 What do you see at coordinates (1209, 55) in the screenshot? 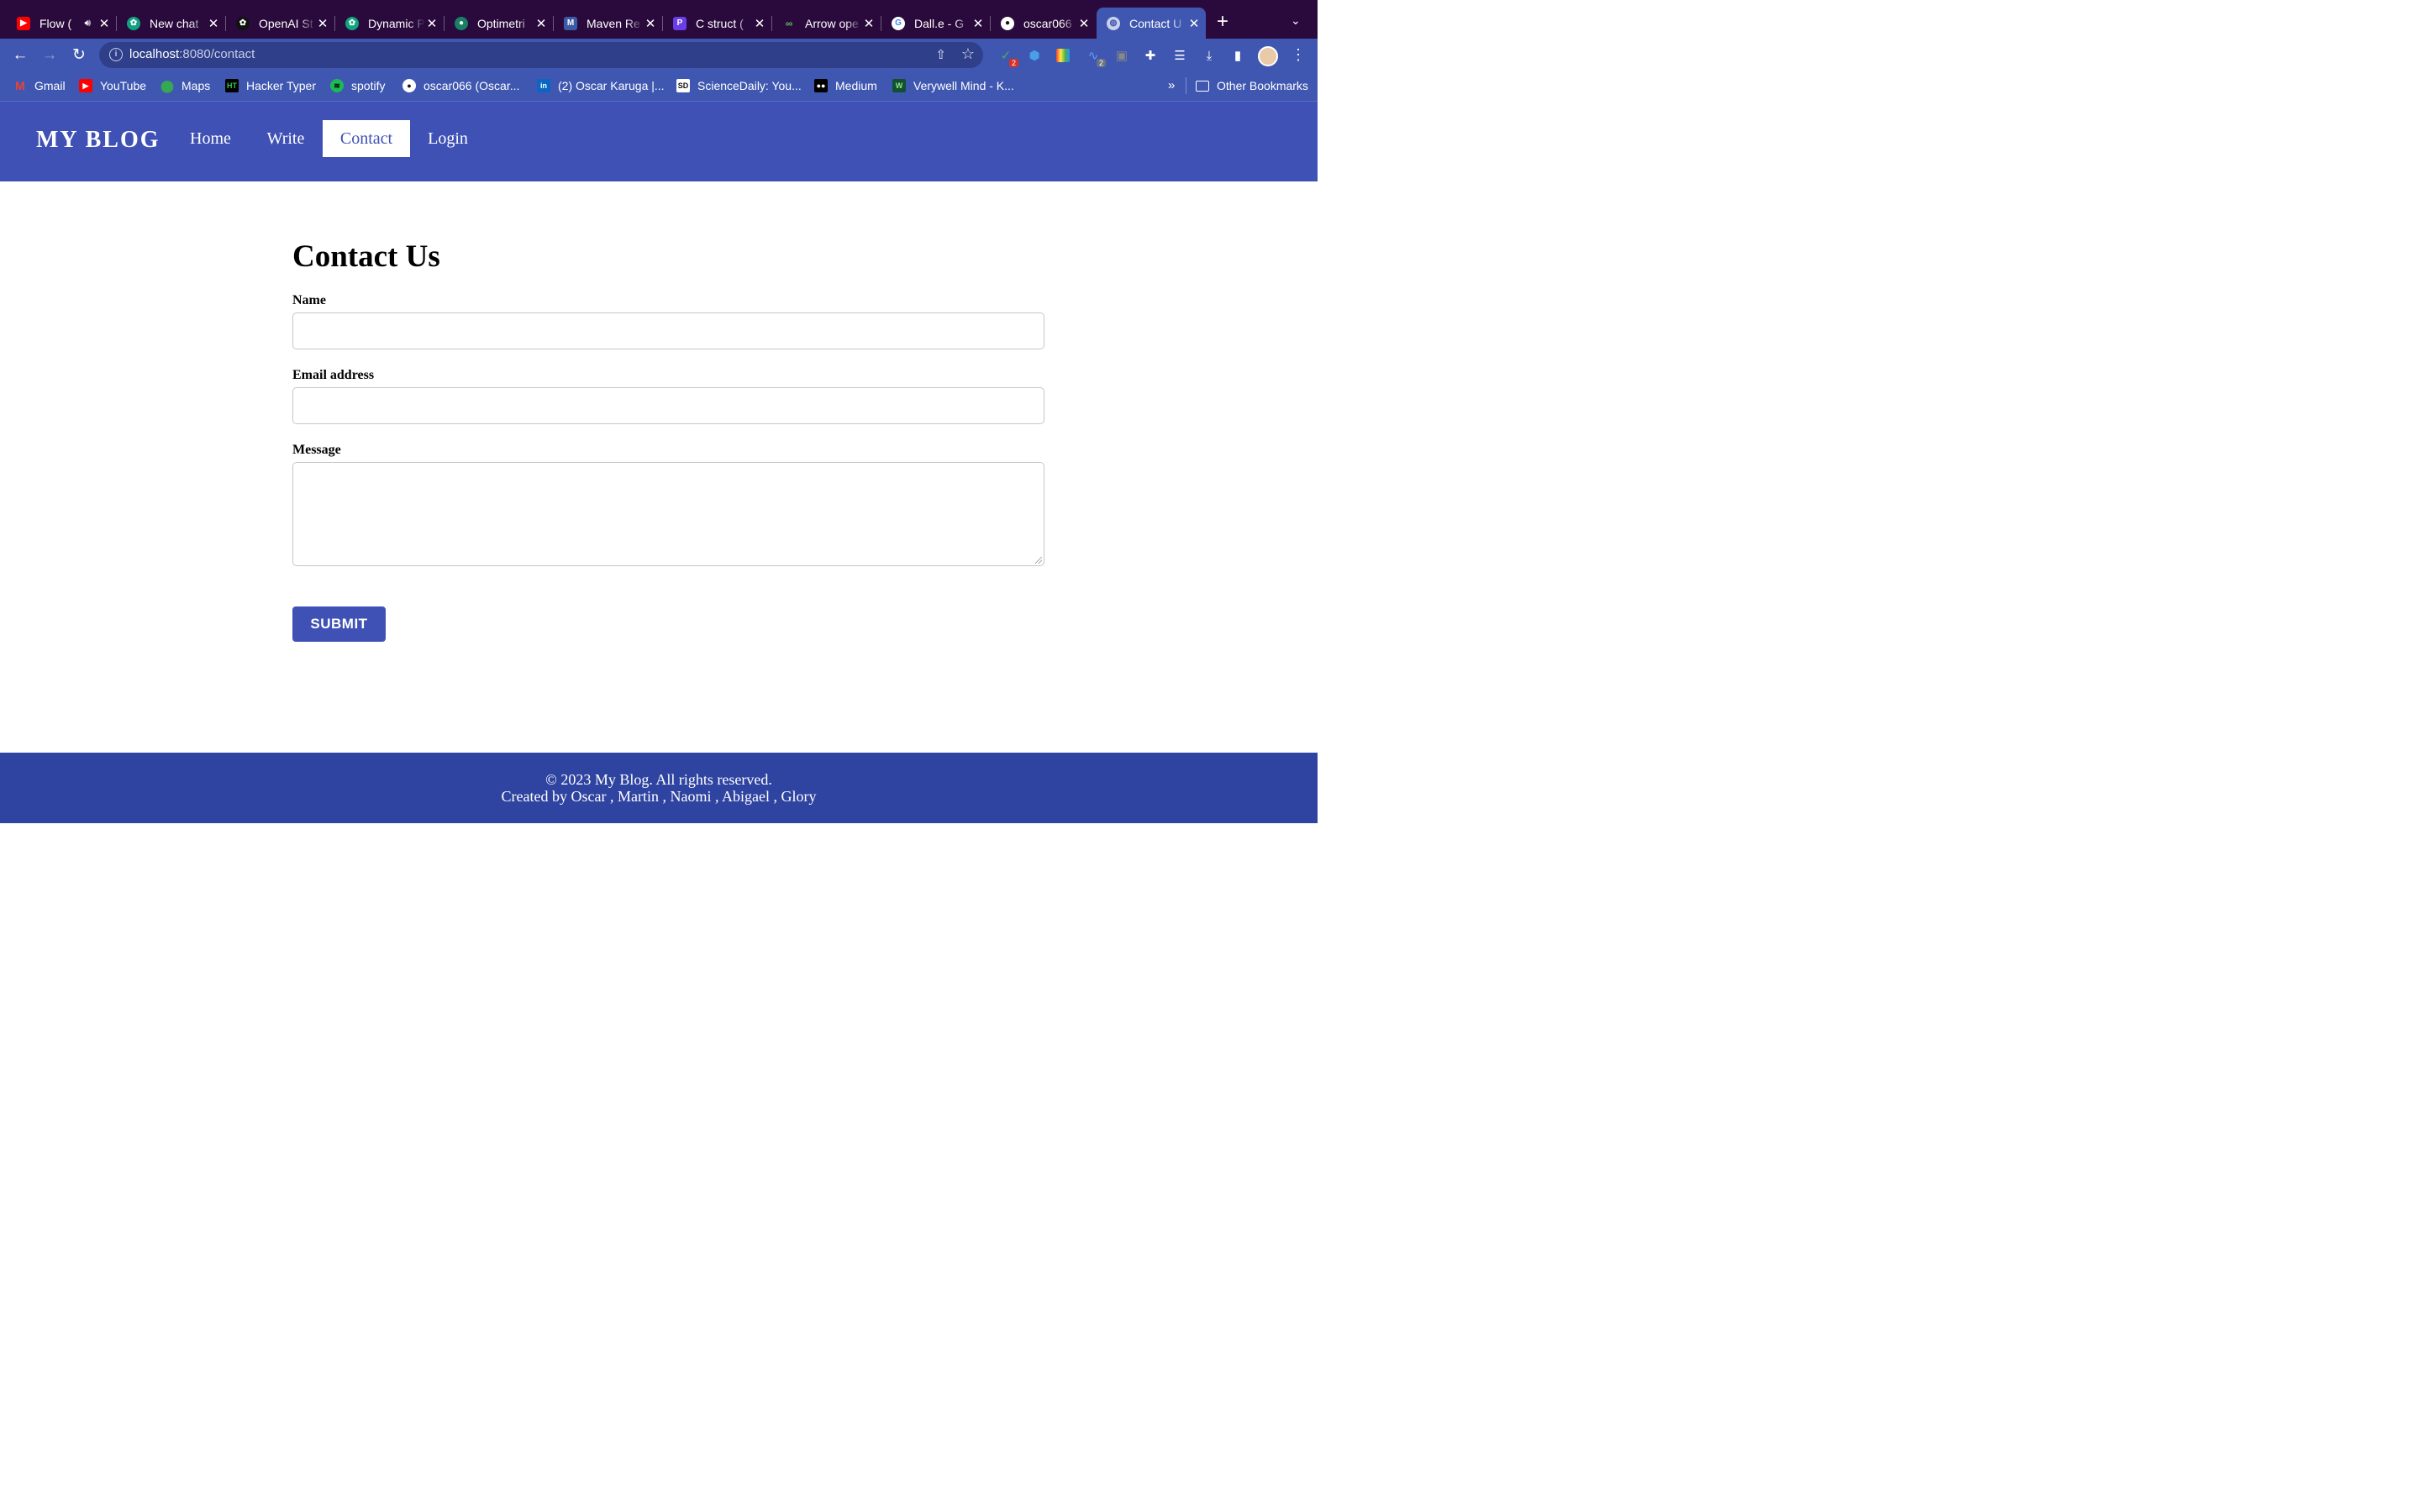
I see `download-icon: ⤓` at bounding box center [1209, 55].